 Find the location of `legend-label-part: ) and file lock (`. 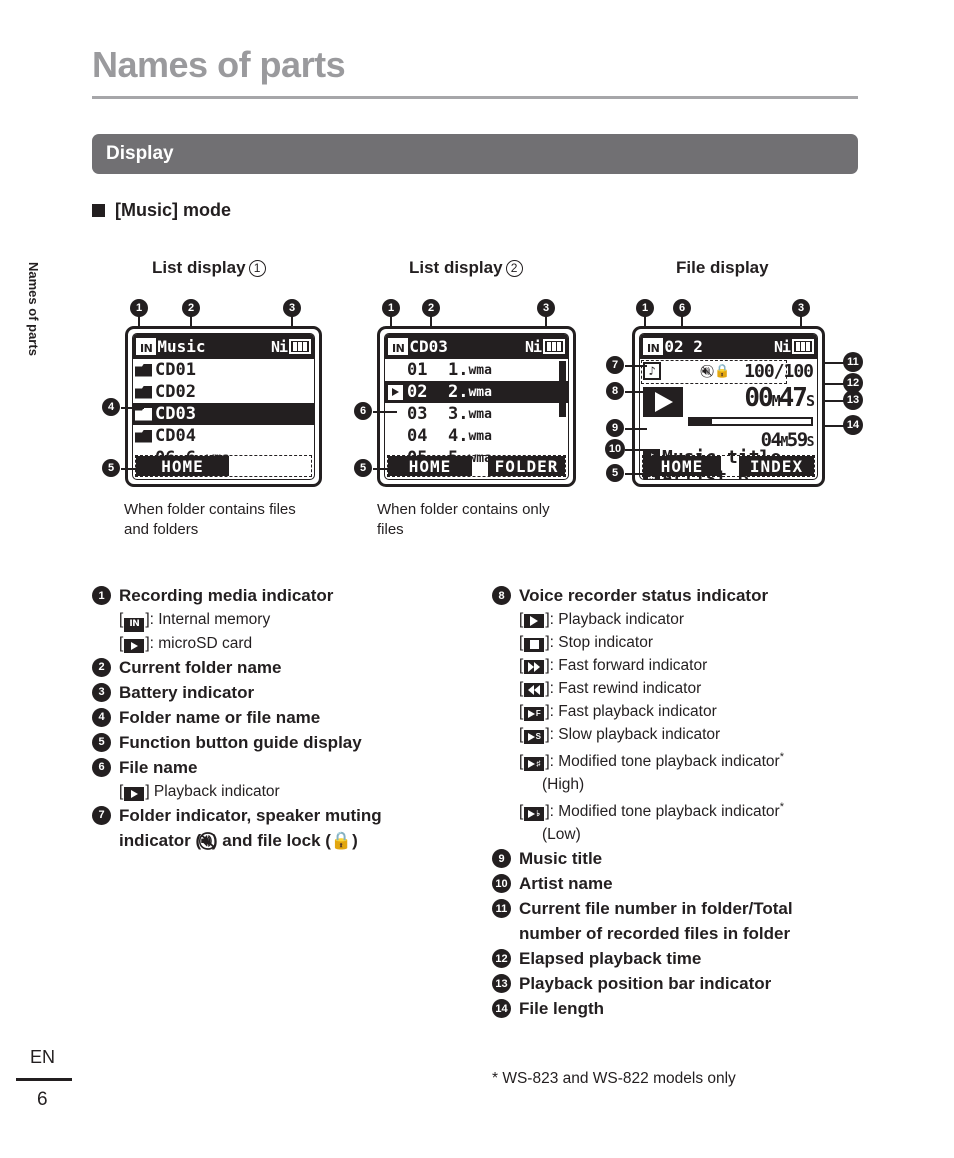

legend-label-part: ) and file lock ( is located at coordinates (271, 840).